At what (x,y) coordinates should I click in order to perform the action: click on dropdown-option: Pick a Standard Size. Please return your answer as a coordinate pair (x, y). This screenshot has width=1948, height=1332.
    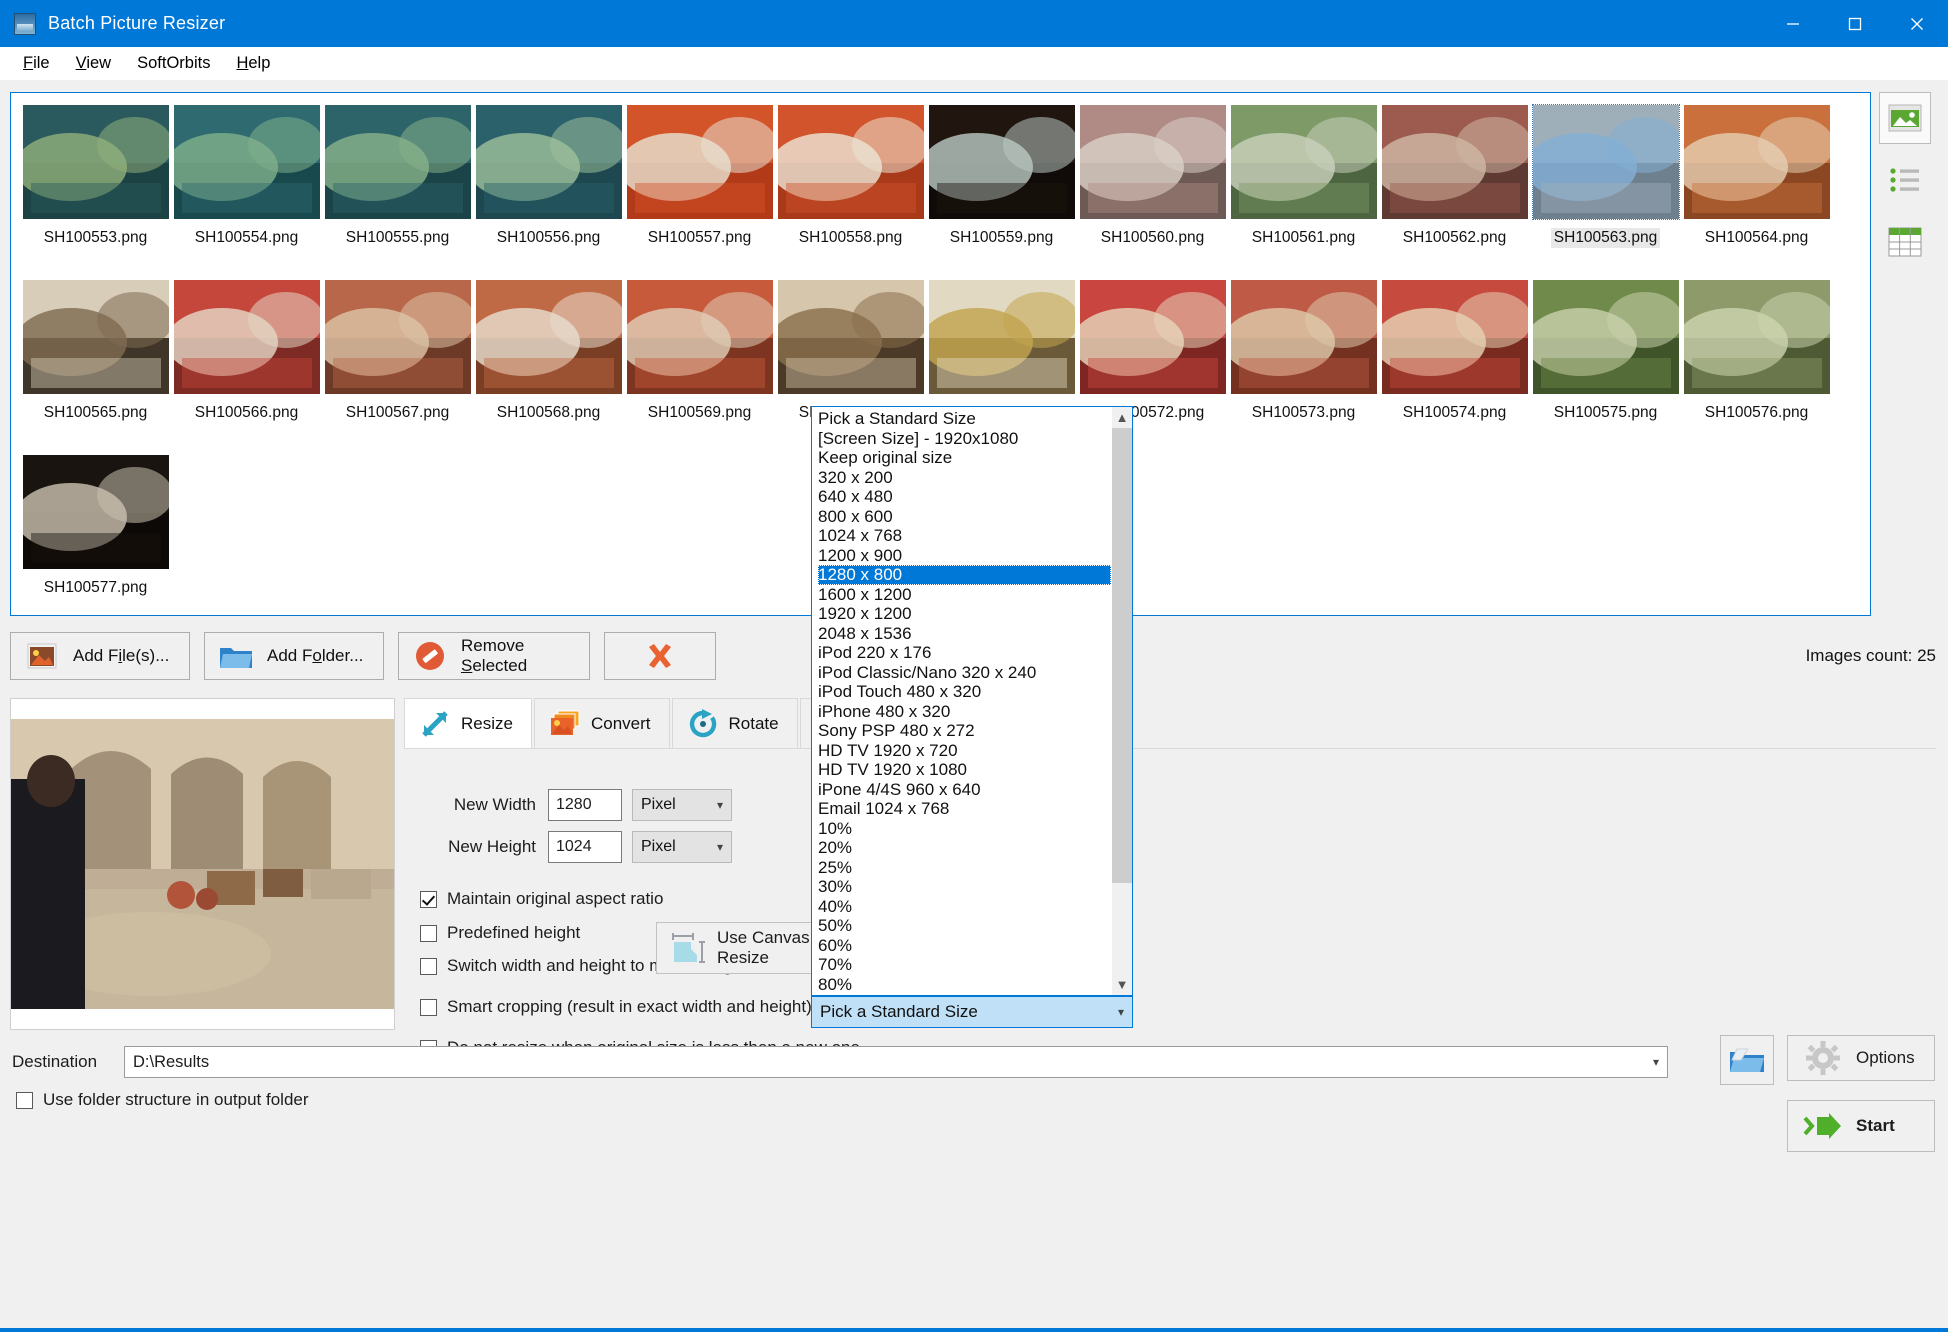
    Looking at the image, I should click on (964, 419).